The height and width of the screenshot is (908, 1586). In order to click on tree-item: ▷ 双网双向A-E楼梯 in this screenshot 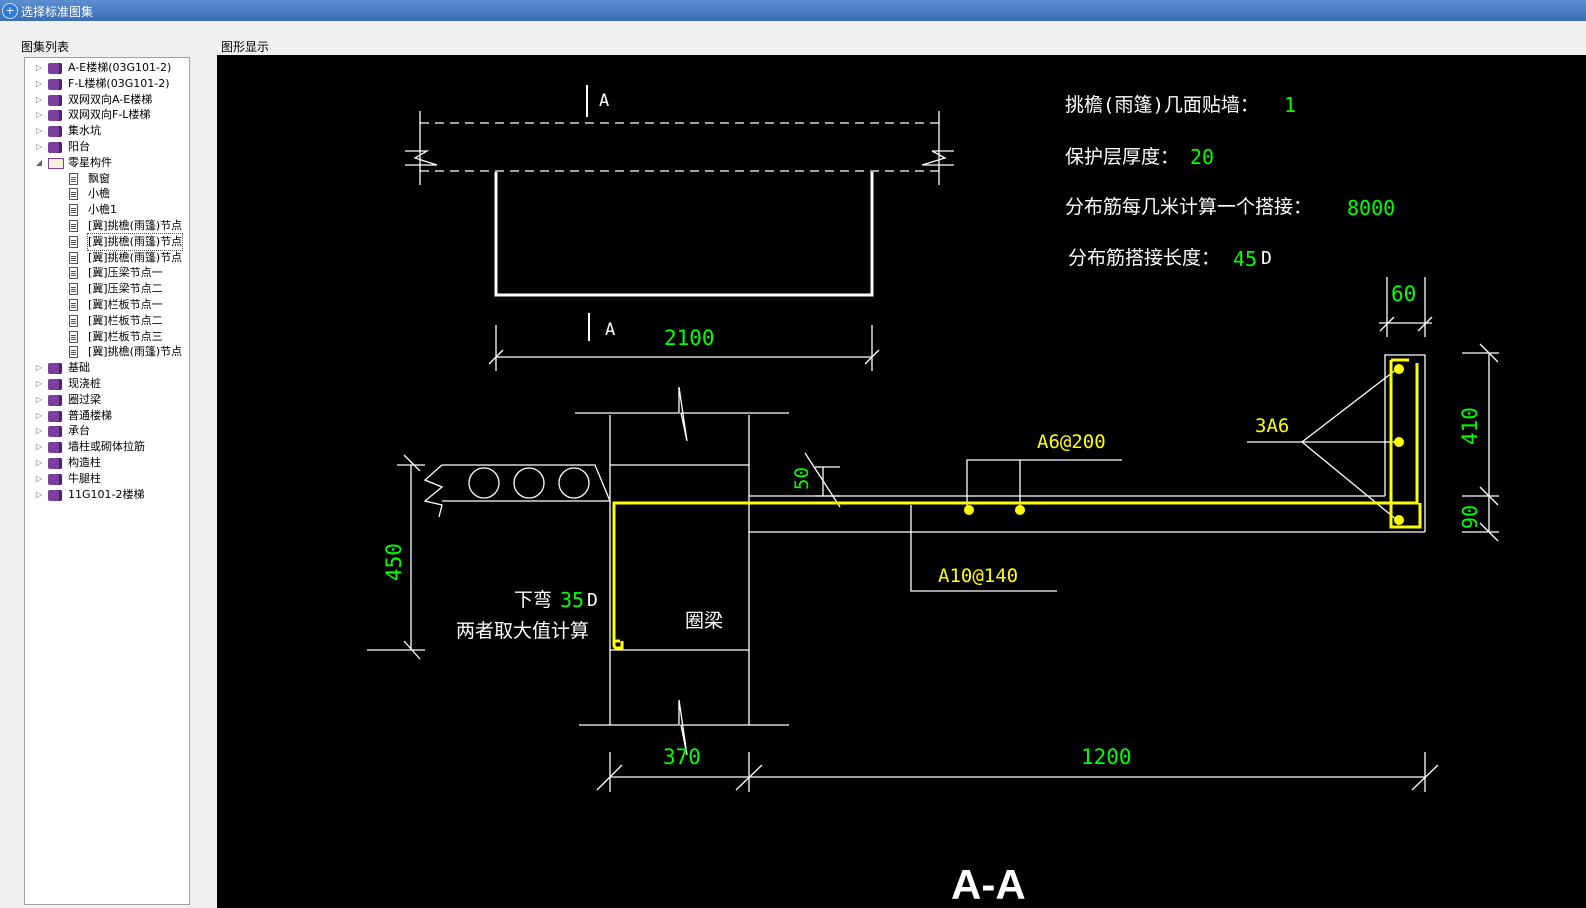, I will do `click(107, 100)`.